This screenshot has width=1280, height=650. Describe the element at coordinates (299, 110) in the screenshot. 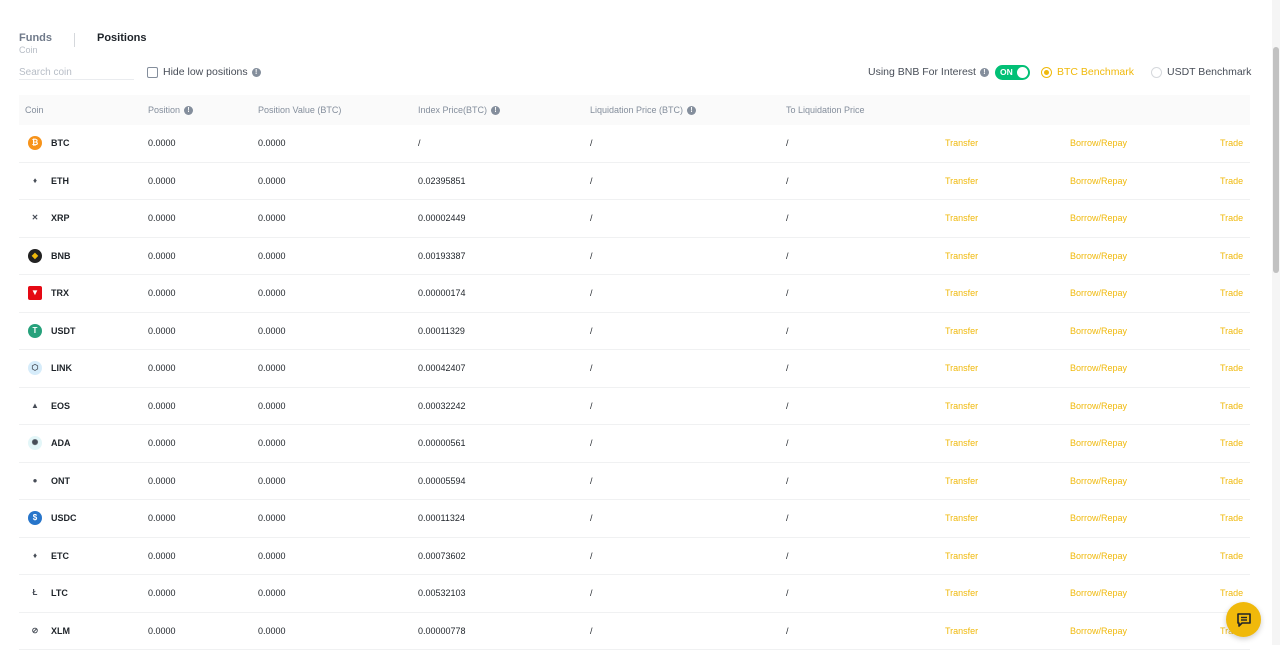

I see `col-position-value: Position Value (BTC)` at that location.